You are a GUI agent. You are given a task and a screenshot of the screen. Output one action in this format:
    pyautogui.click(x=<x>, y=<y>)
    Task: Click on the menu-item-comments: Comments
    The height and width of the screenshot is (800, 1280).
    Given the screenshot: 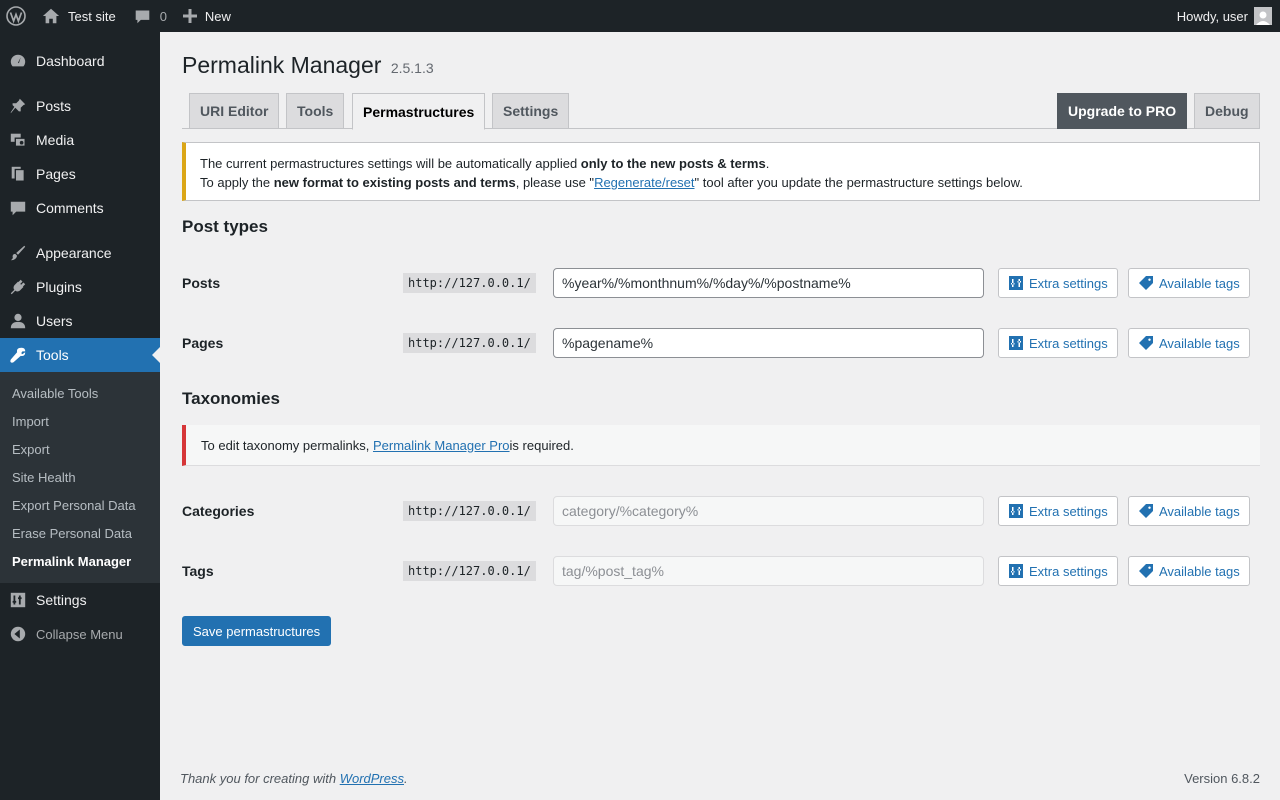 What is the action you would take?
    pyautogui.click(x=80, y=208)
    